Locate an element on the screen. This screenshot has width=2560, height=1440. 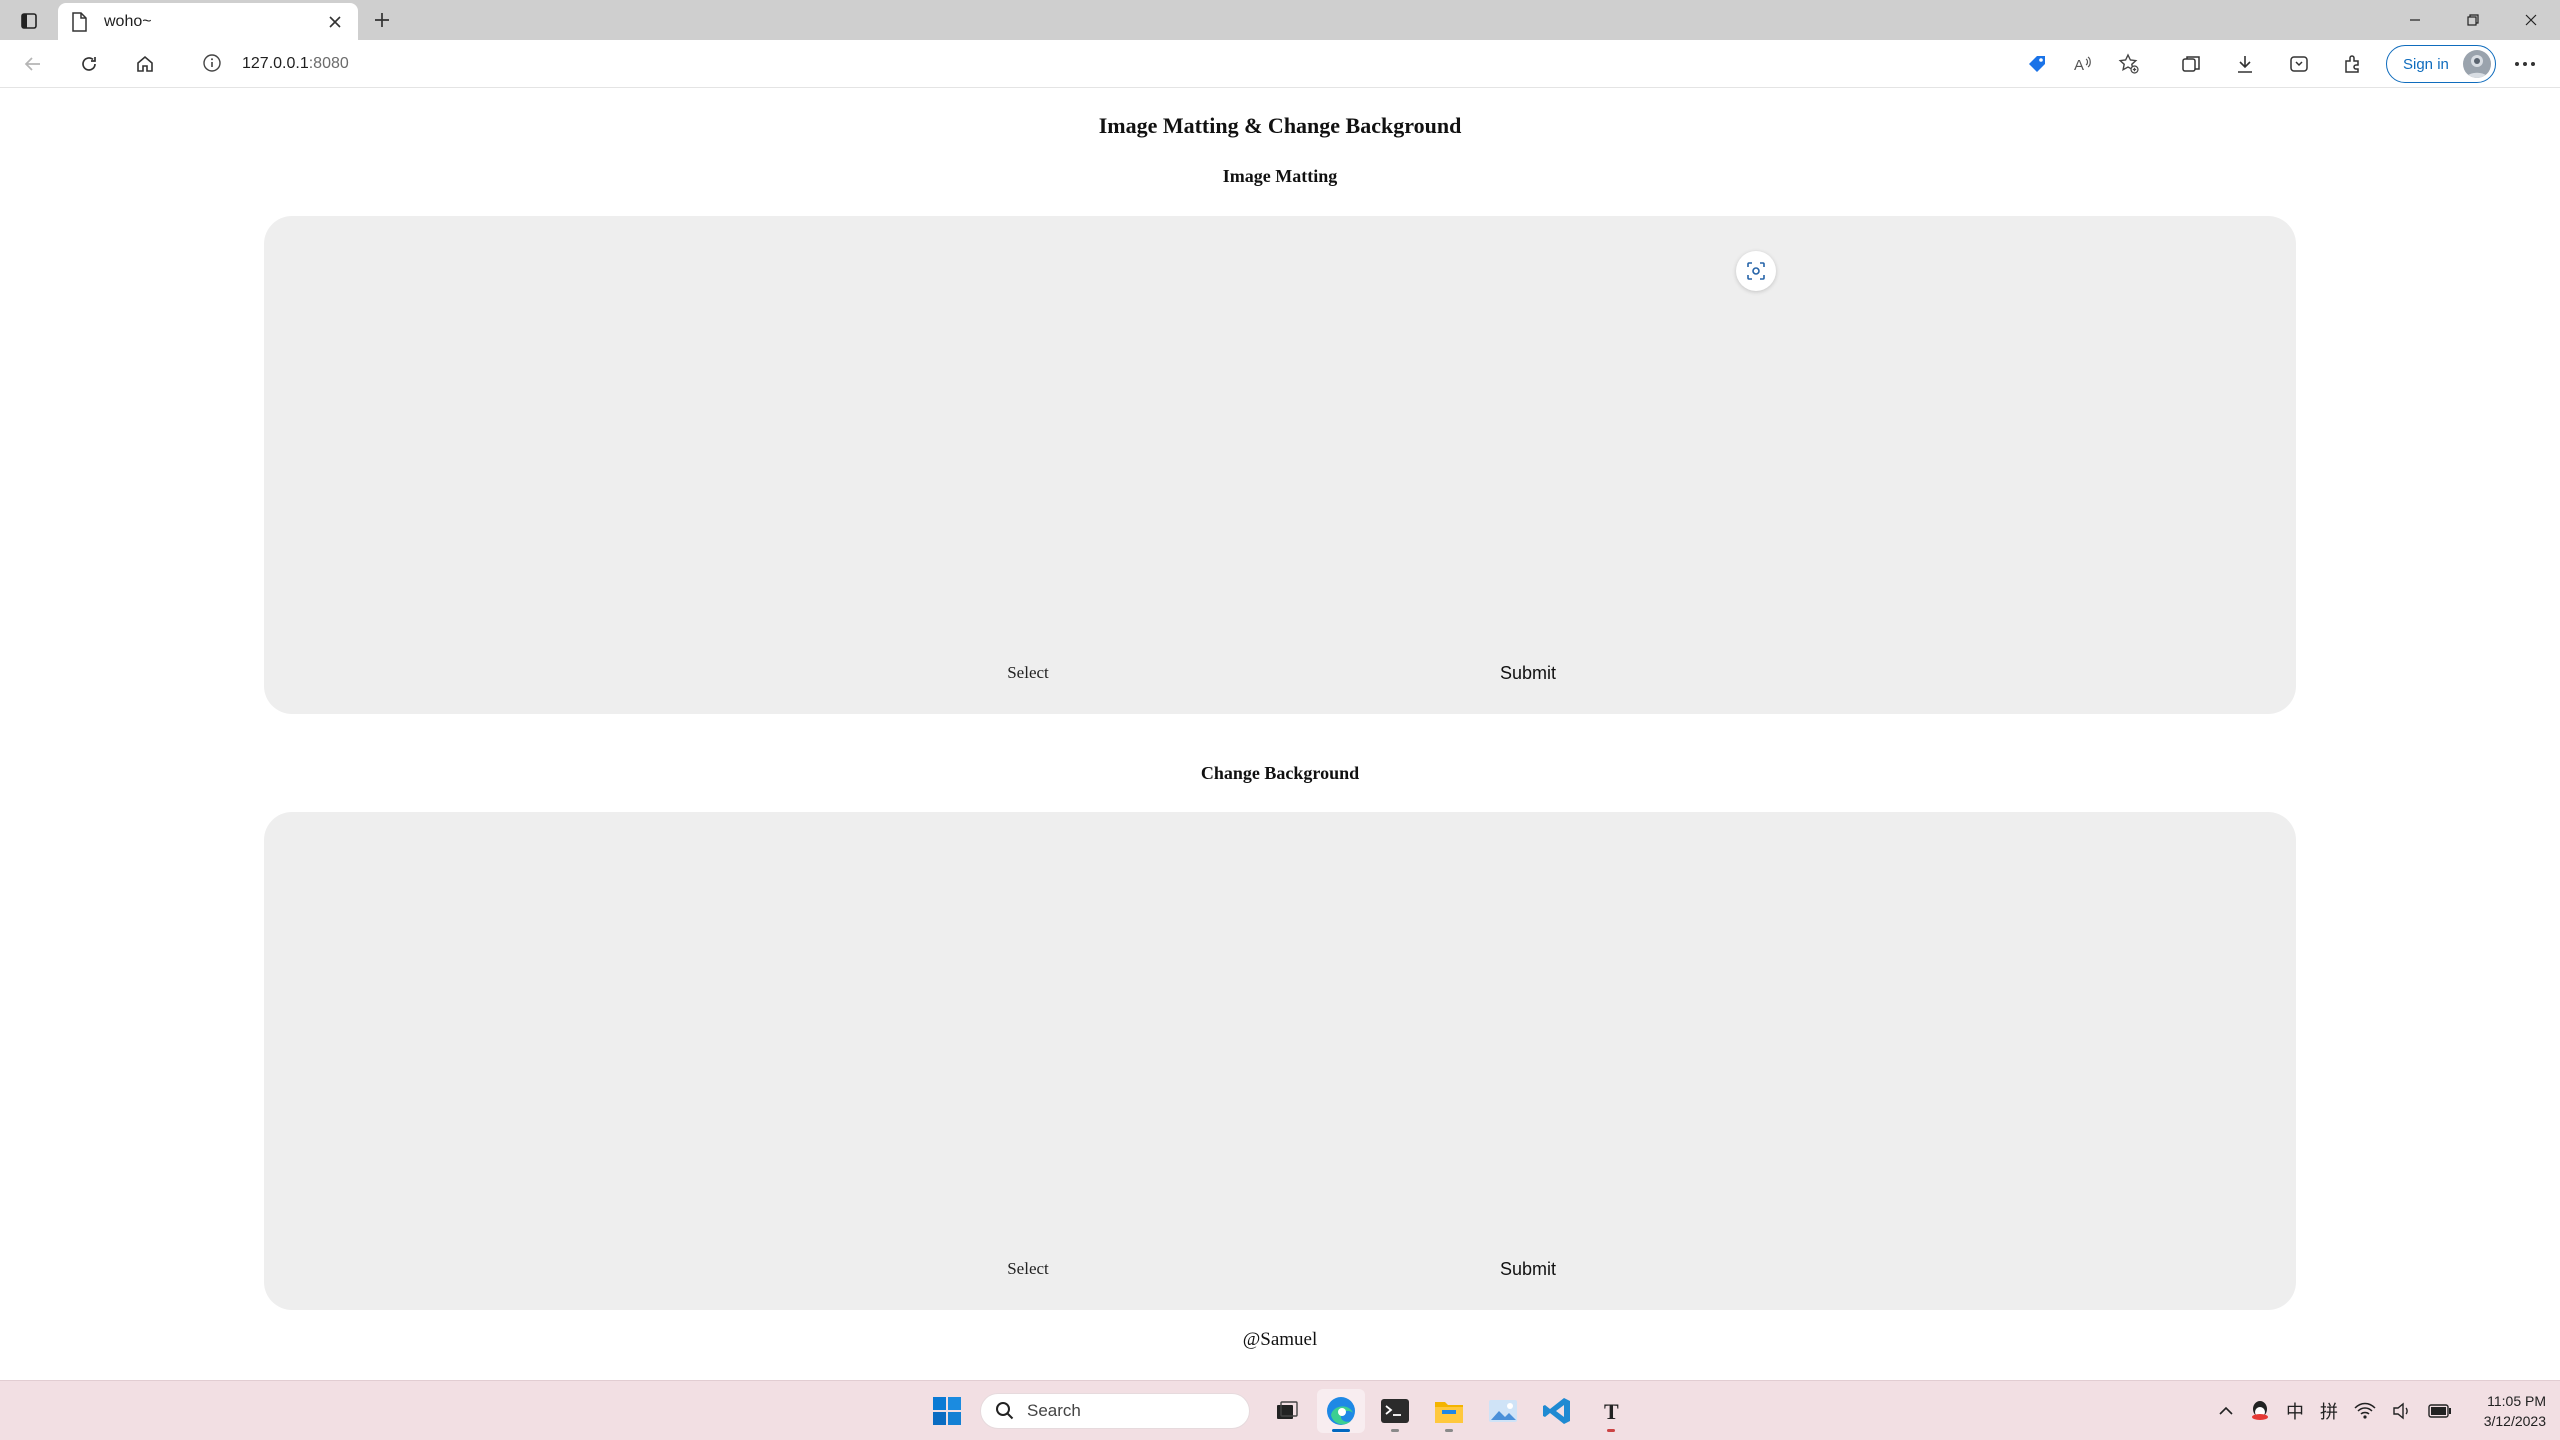
volume-icon is located at coordinates (2402, 1411).